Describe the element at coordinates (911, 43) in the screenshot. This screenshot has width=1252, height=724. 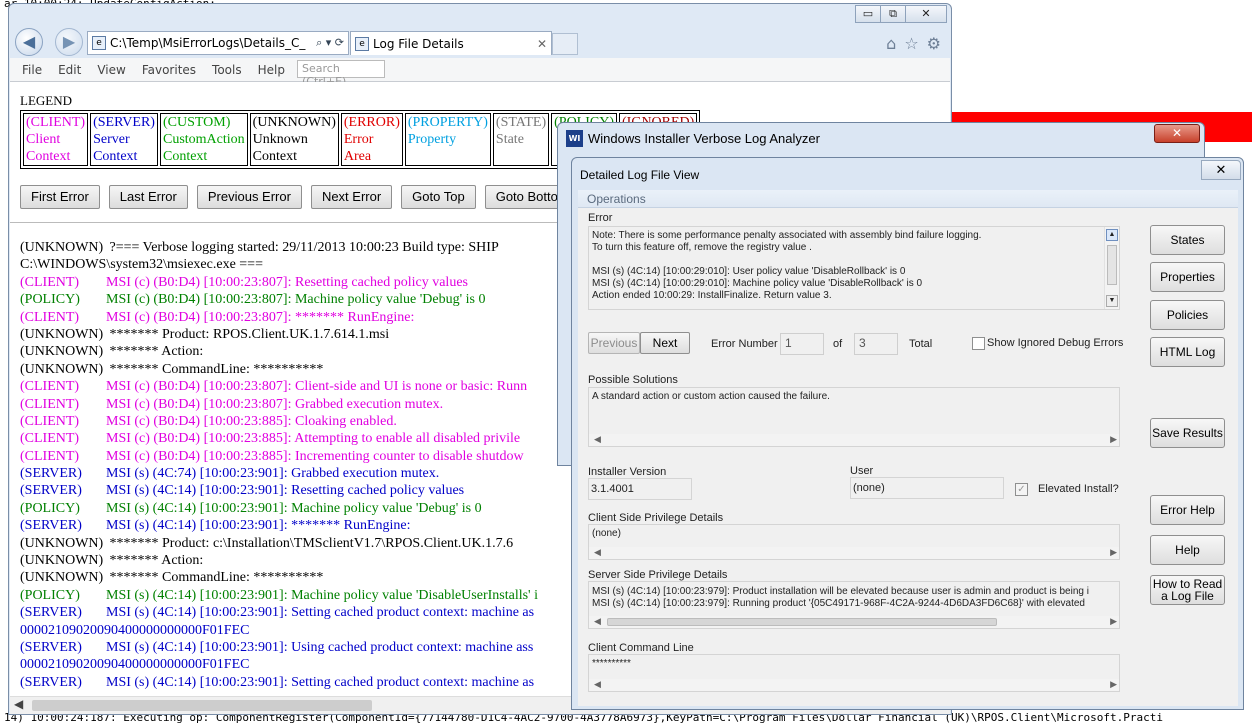
I see `favorites-star-icon: ☆` at that location.